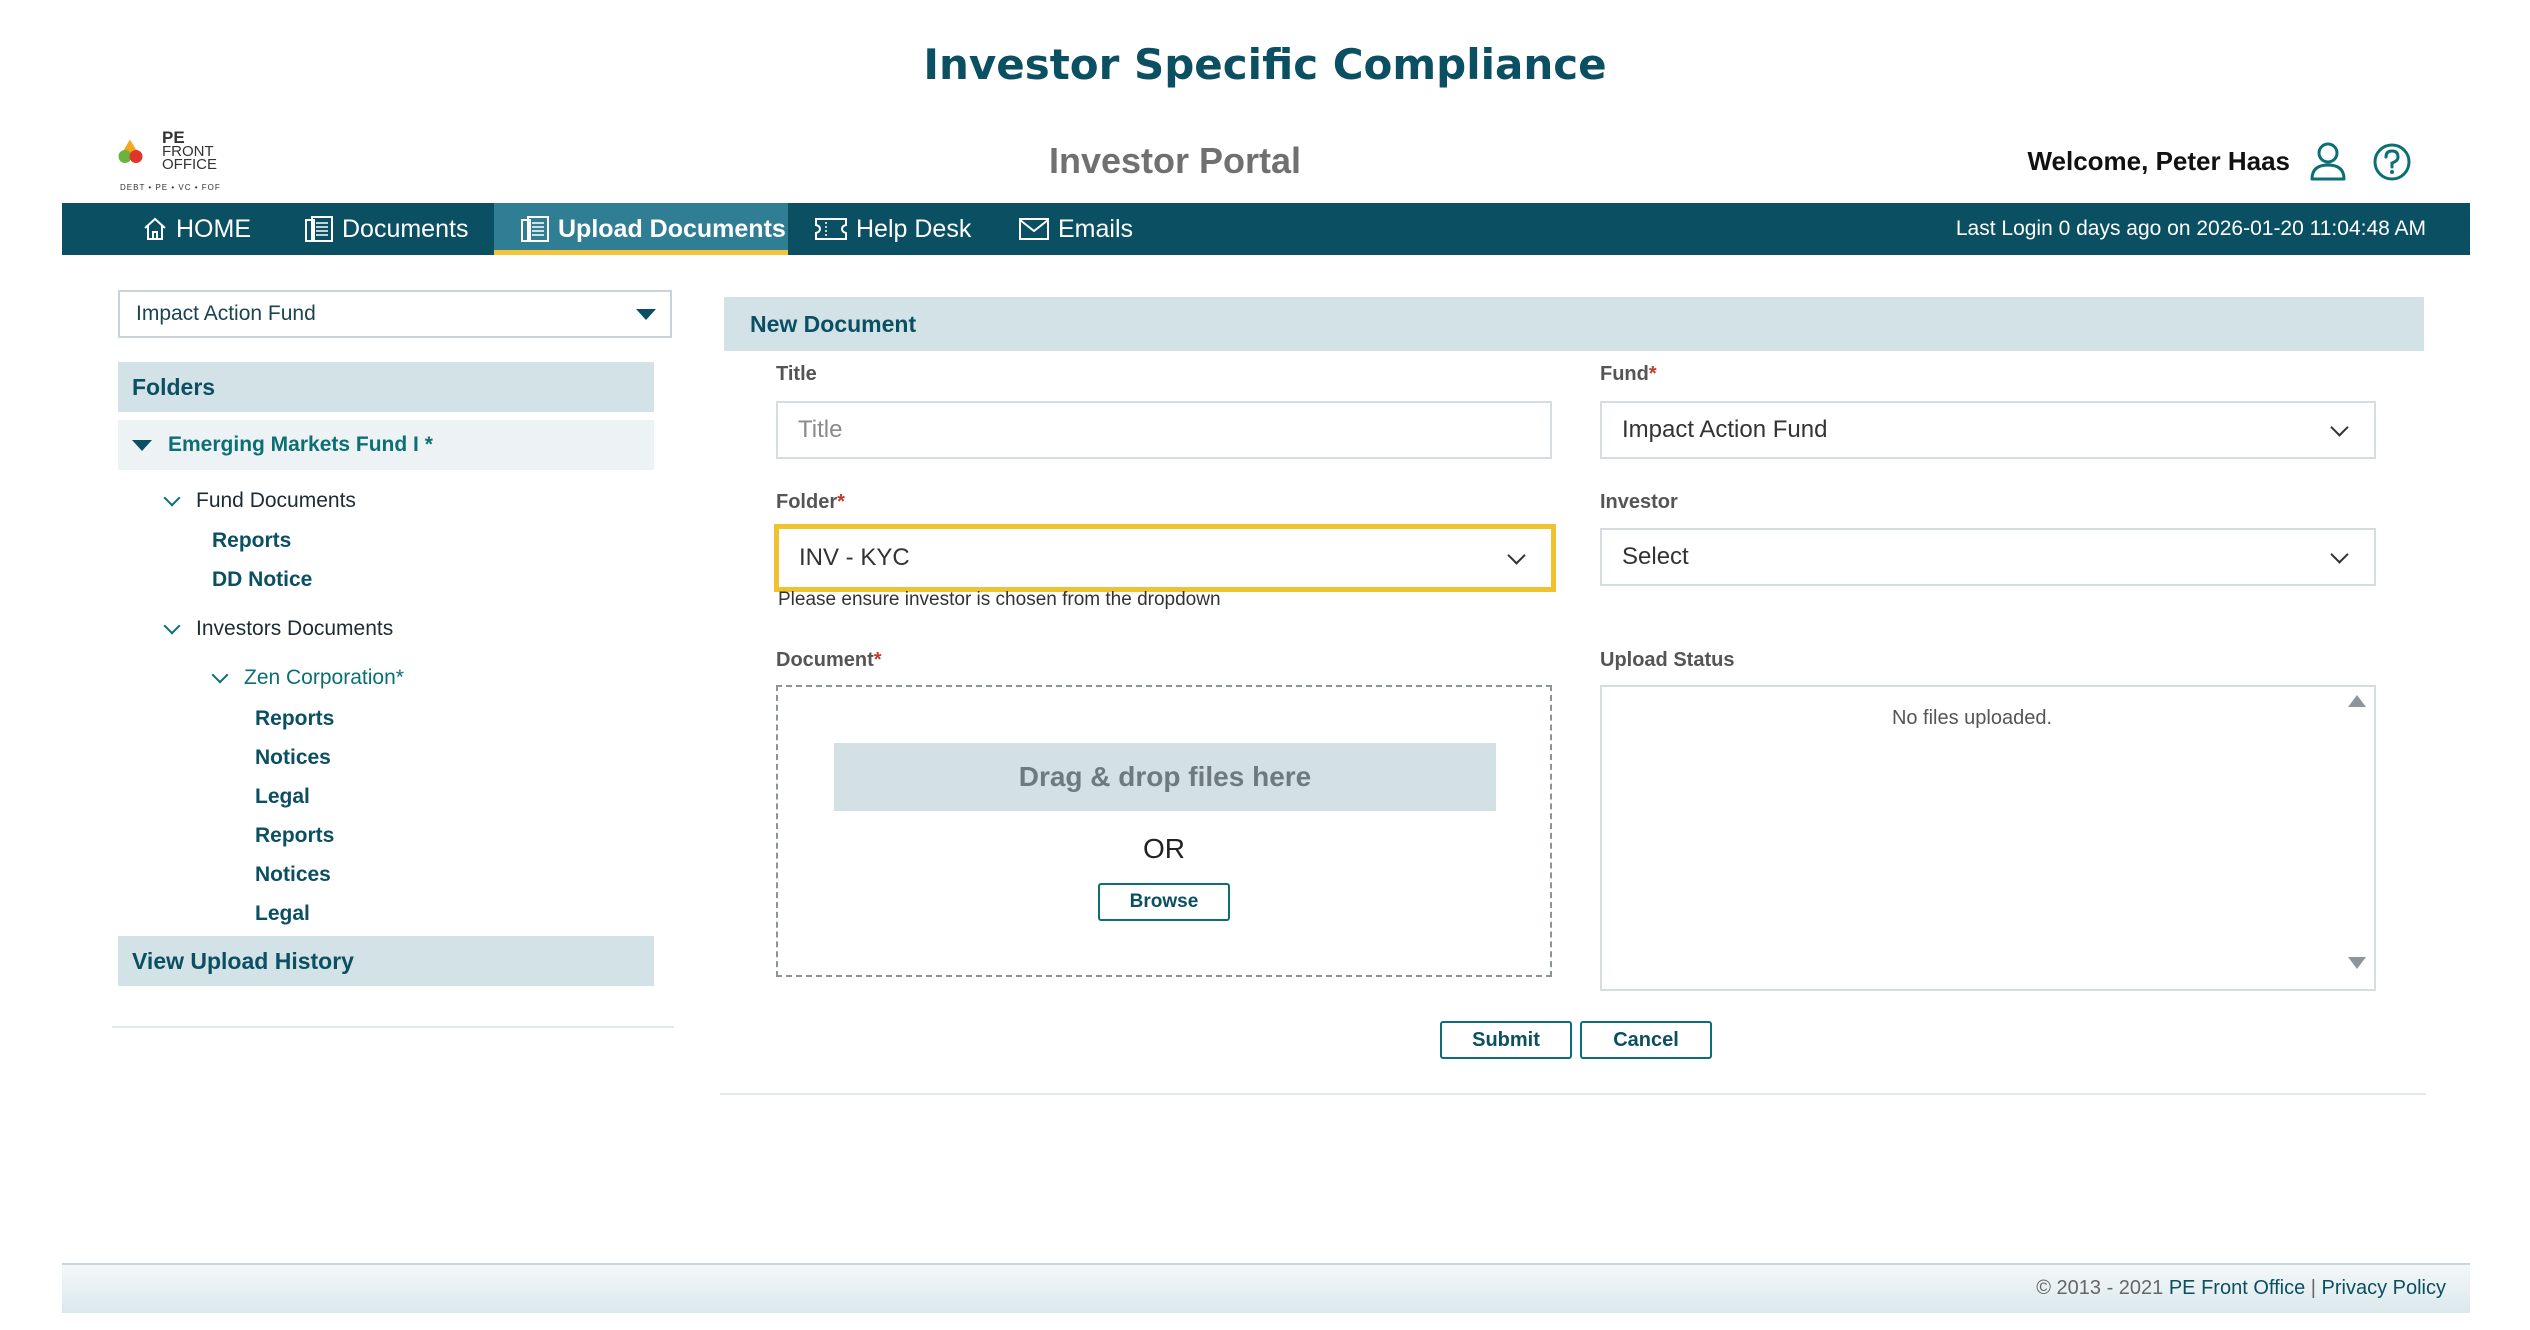 Image resolution: width=2530 pixels, height=1330 pixels. Describe the element at coordinates (2357, 963) in the screenshot. I see `scroll-down-icon` at that location.